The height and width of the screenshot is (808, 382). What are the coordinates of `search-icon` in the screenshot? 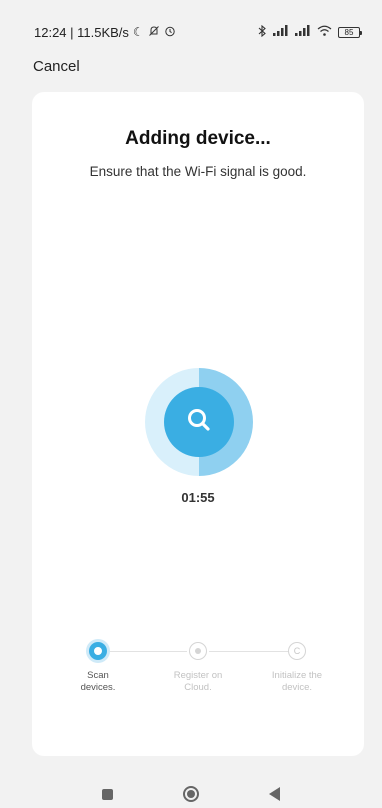 It's located at (199, 422).